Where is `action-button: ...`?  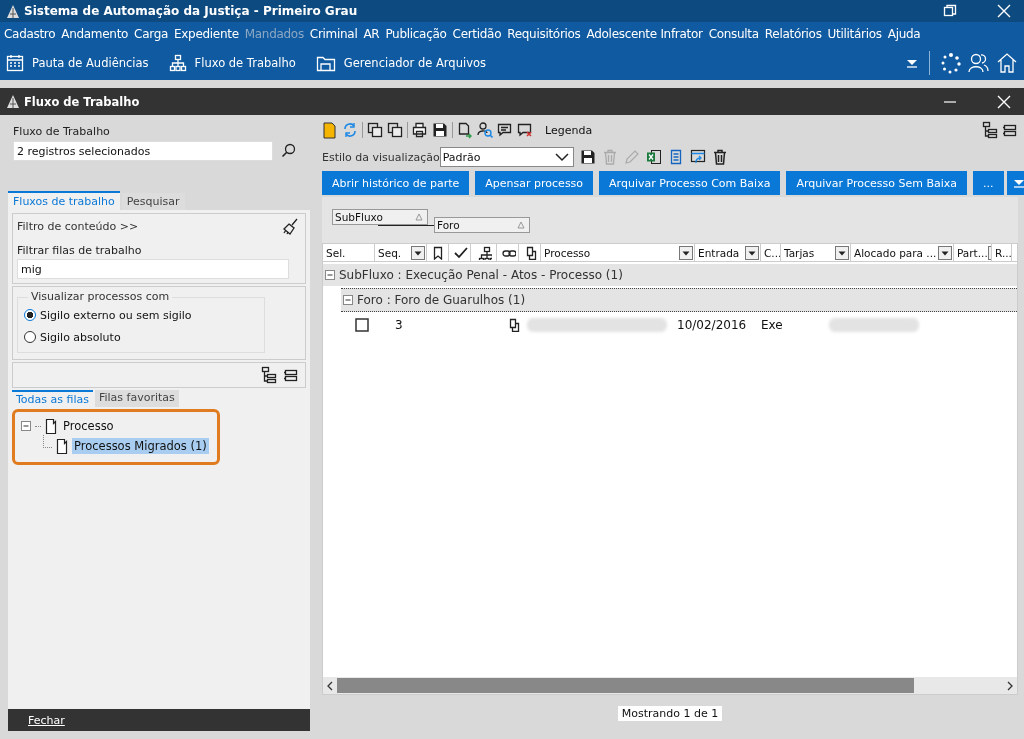 action-button: ... is located at coordinates (988, 183).